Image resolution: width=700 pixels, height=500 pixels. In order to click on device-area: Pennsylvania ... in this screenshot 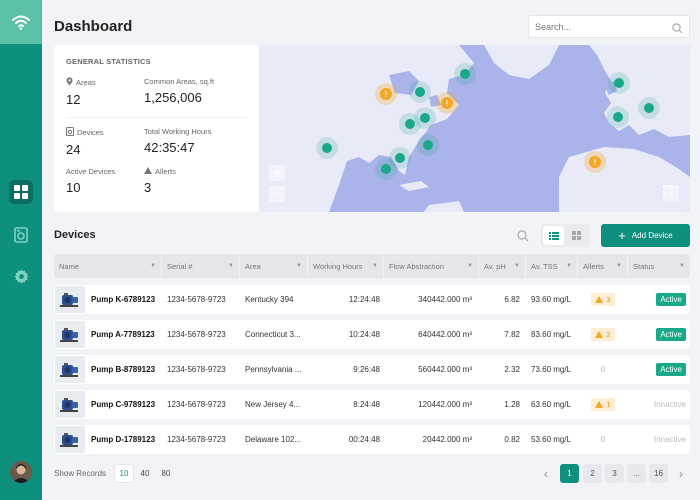, I will do `click(273, 369)`.